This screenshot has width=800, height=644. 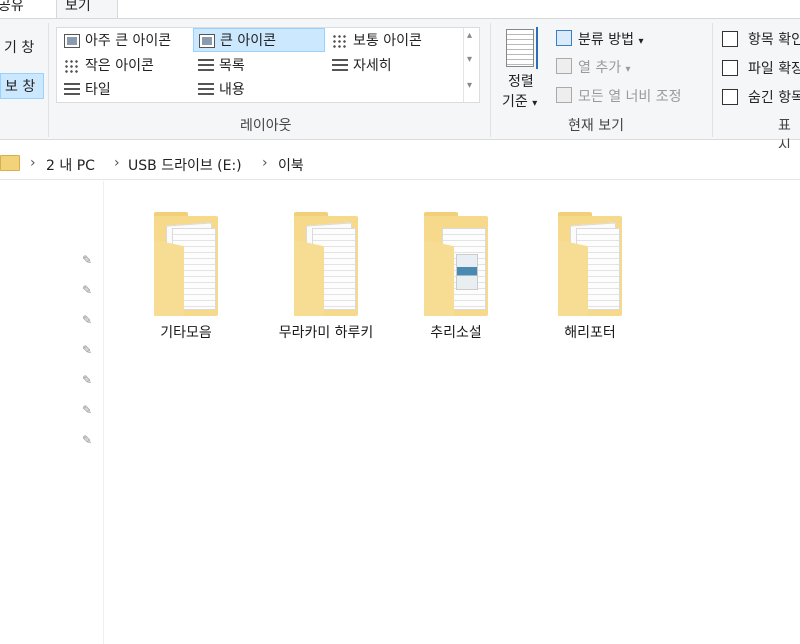 I want to click on tiles-icon, so click(x=72, y=90).